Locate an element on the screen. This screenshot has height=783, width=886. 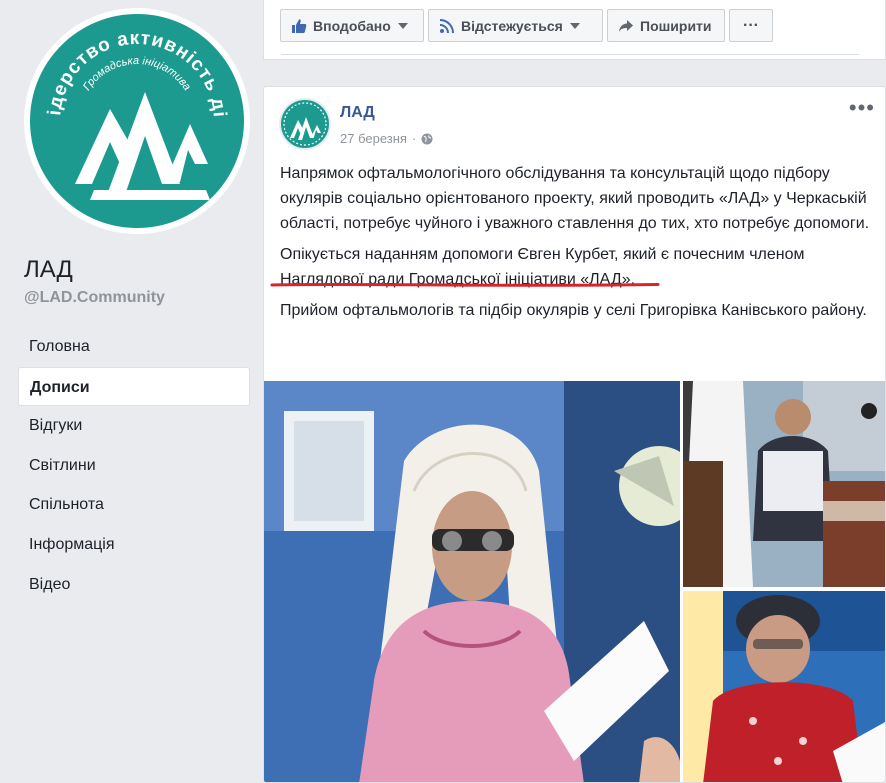
divider is located at coordinates (570, 54).